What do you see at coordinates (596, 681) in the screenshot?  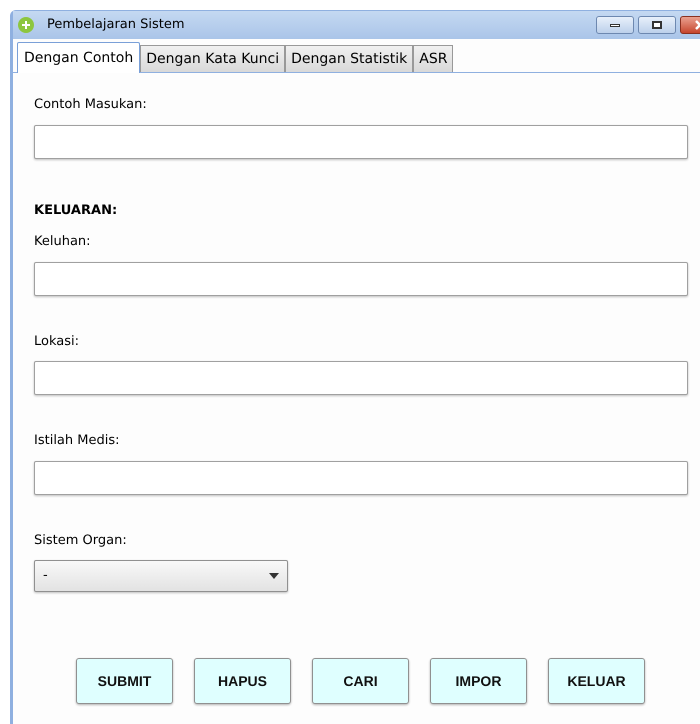 I see `action-button: KELUAR` at bounding box center [596, 681].